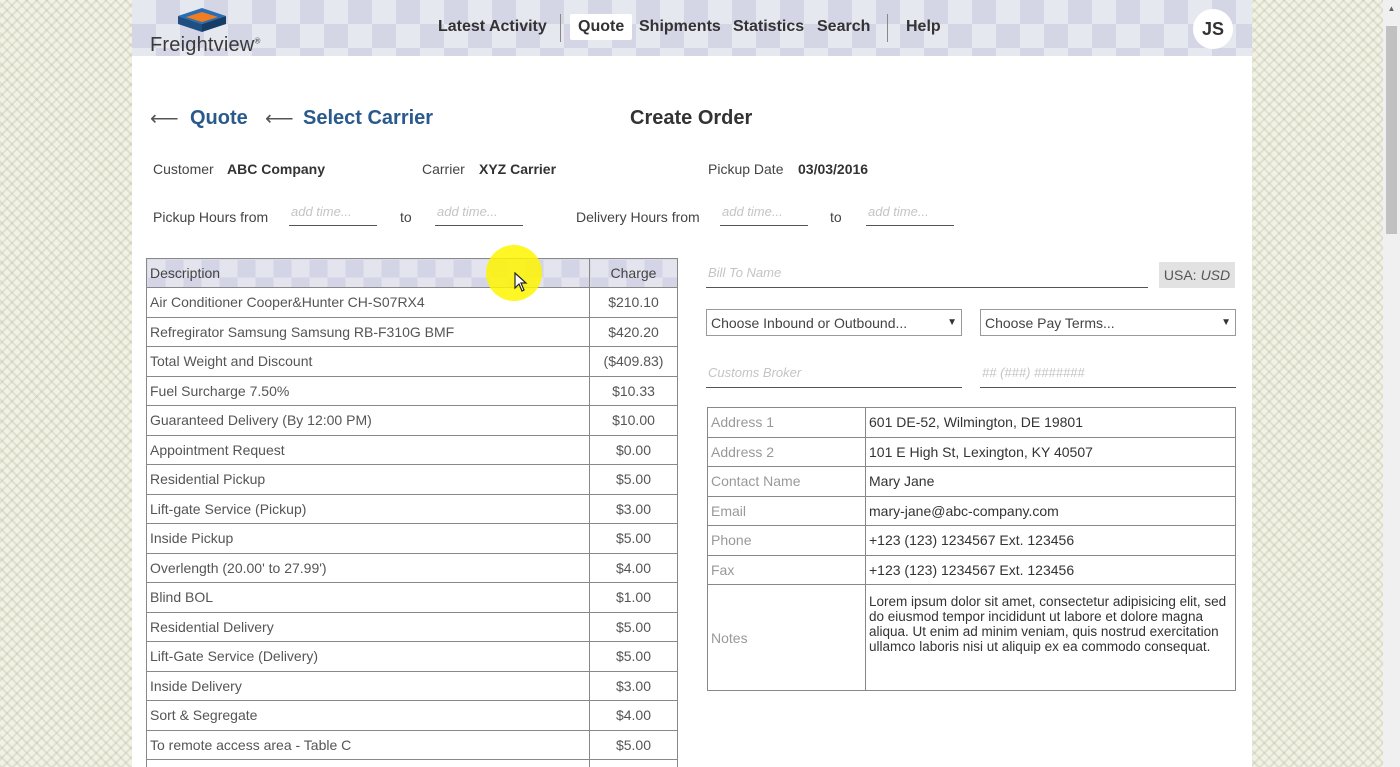  Describe the element at coordinates (786, 481) in the screenshot. I see `contact-name-label: Contact Name` at that location.